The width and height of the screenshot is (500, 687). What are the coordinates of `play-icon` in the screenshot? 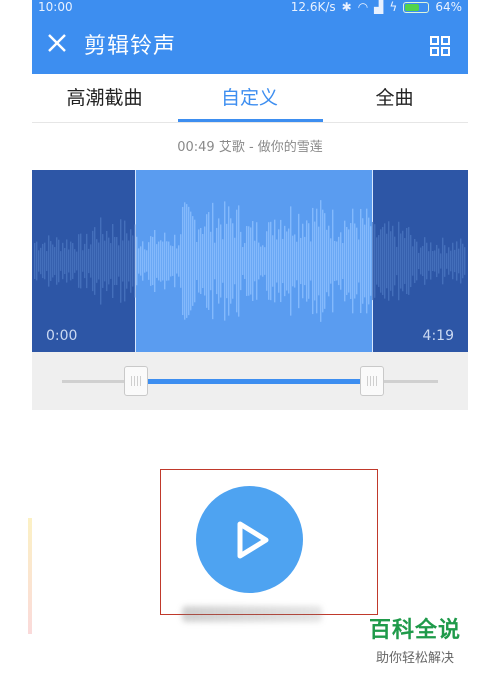 It's located at (253, 540).